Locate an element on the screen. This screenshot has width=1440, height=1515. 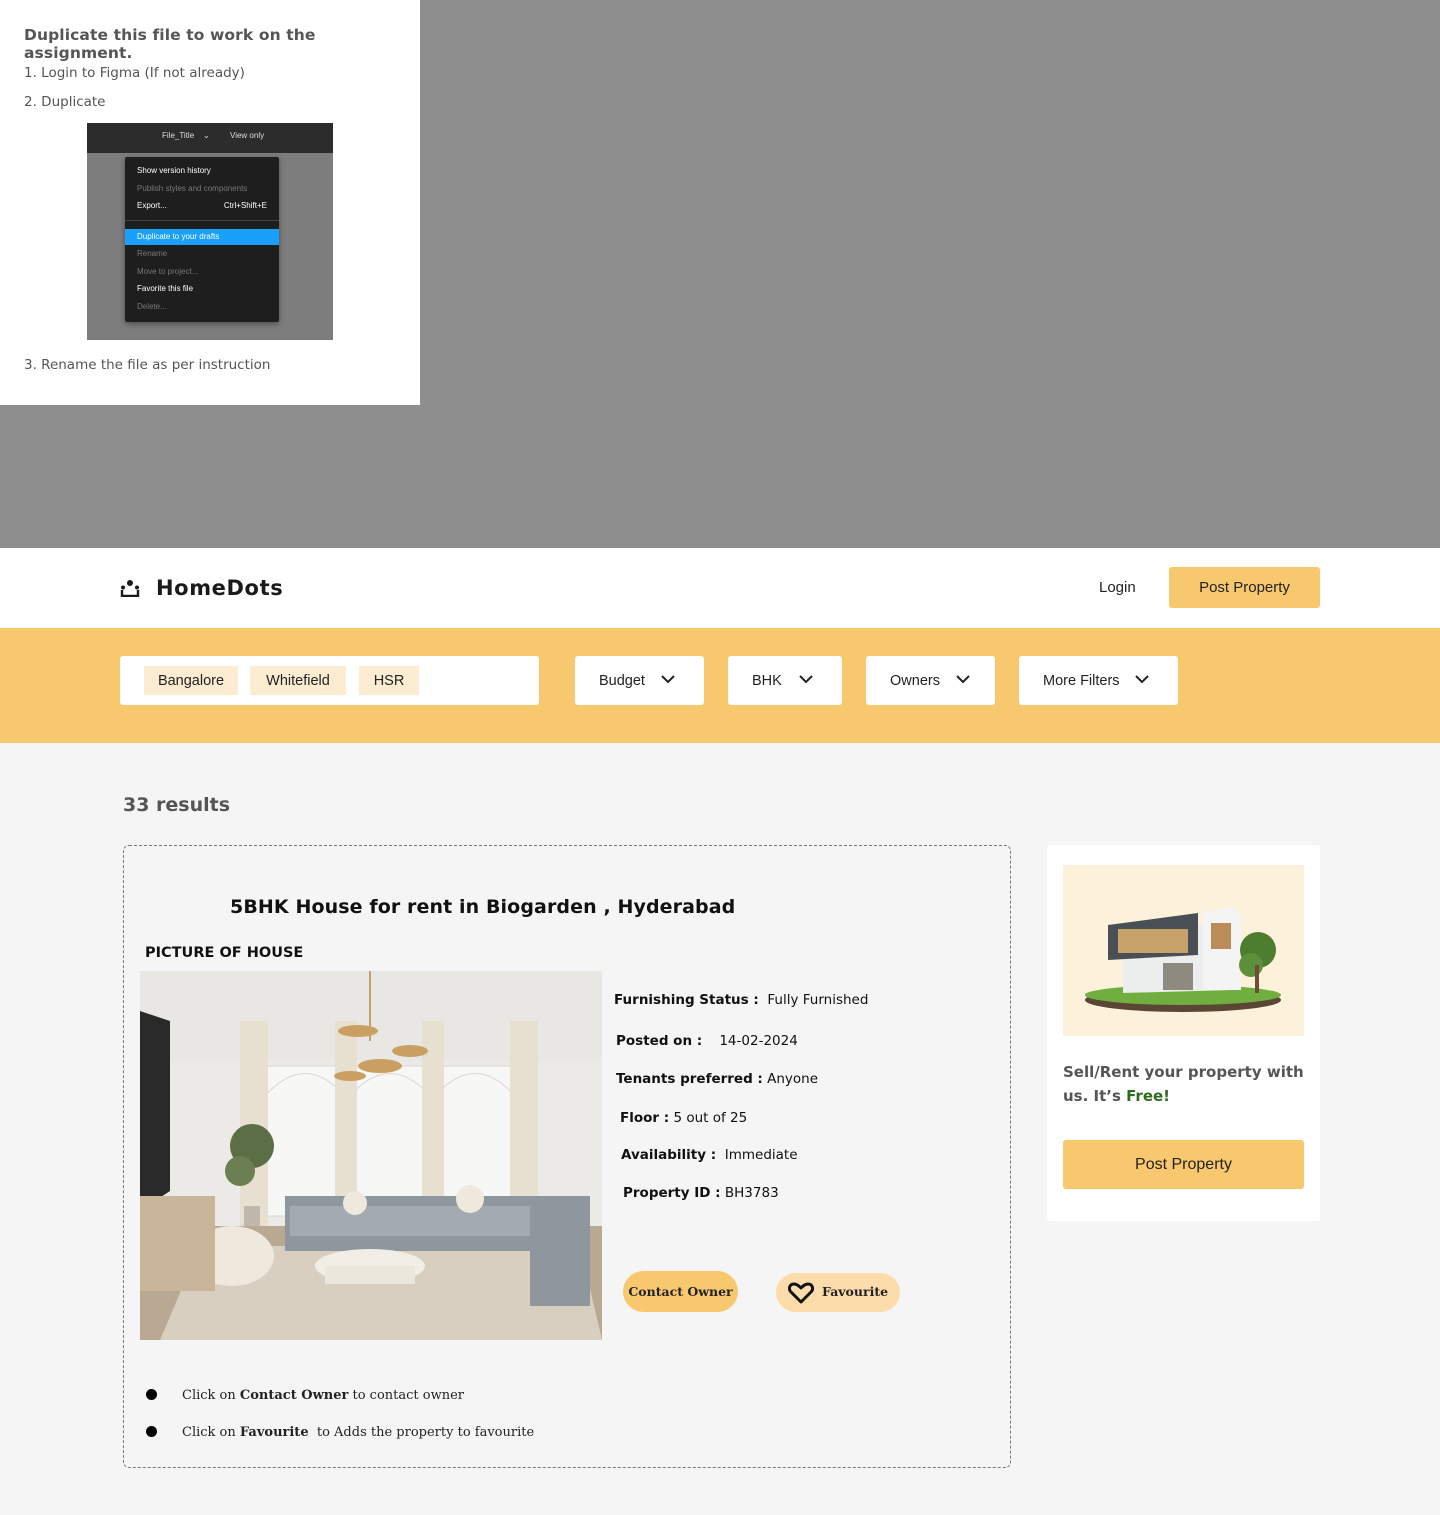
menu-item-export: Export... Ctrl+Shift+E is located at coordinates (202, 206).